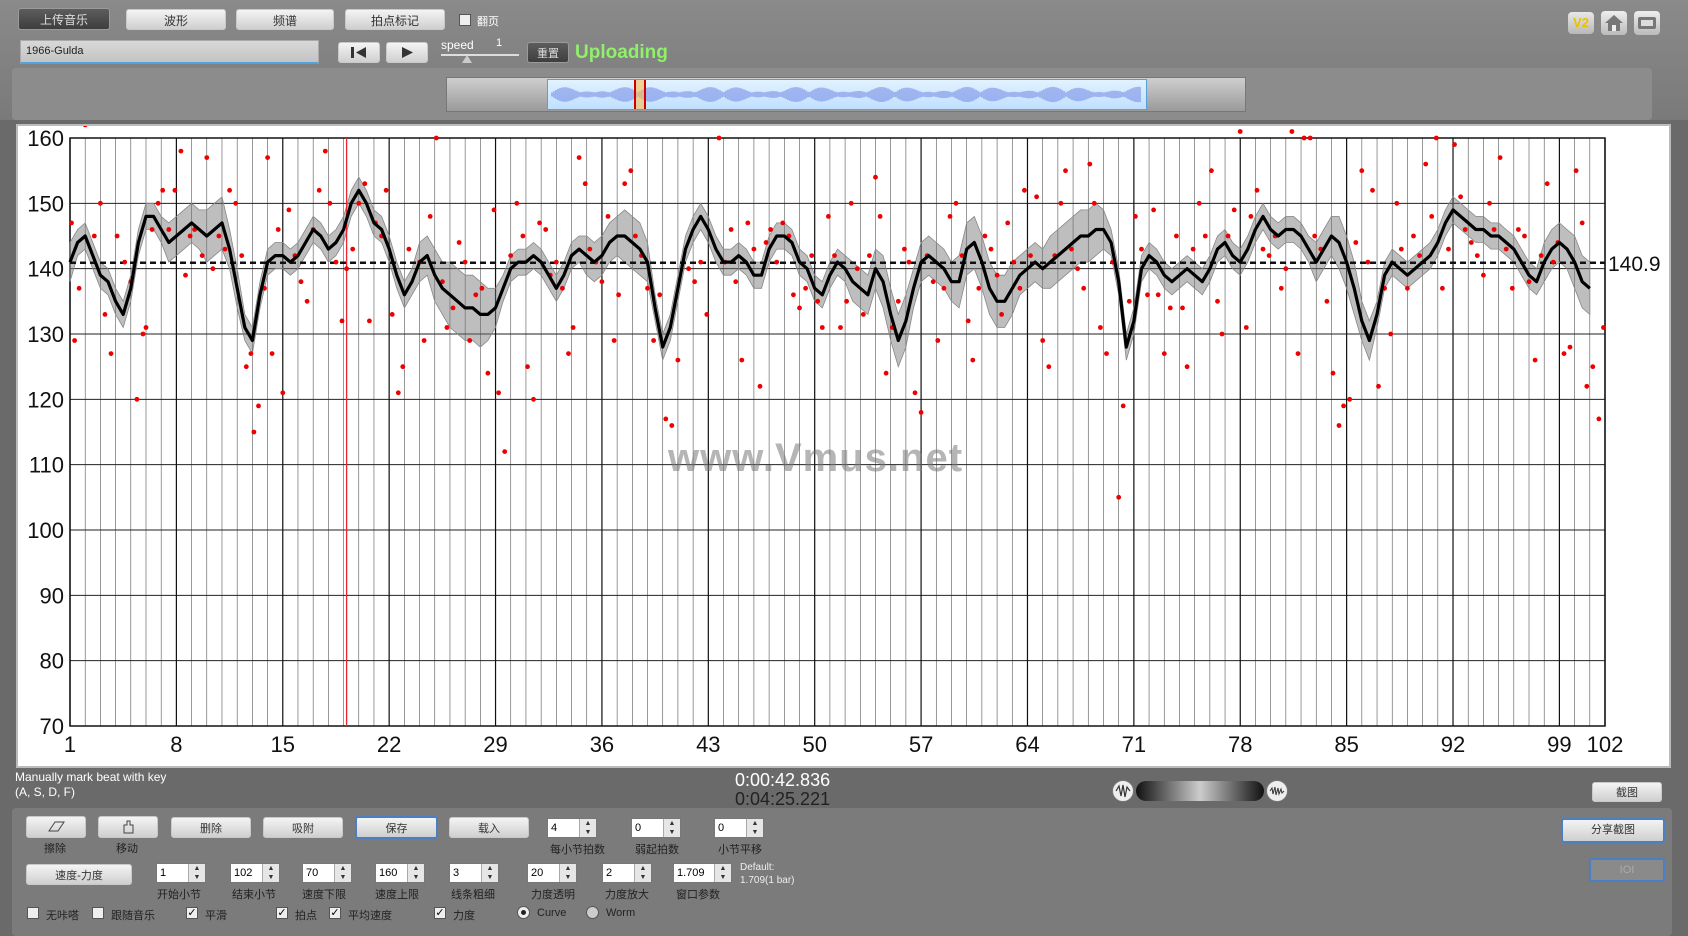 The height and width of the screenshot is (936, 1688). I want to click on curve-label: Curve, so click(552, 913).